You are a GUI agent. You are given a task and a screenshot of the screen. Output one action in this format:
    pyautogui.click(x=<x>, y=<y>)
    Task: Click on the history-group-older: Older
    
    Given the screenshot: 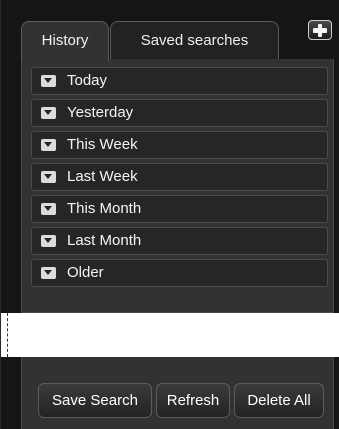 What is the action you would take?
    pyautogui.click(x=179, y=273)
    